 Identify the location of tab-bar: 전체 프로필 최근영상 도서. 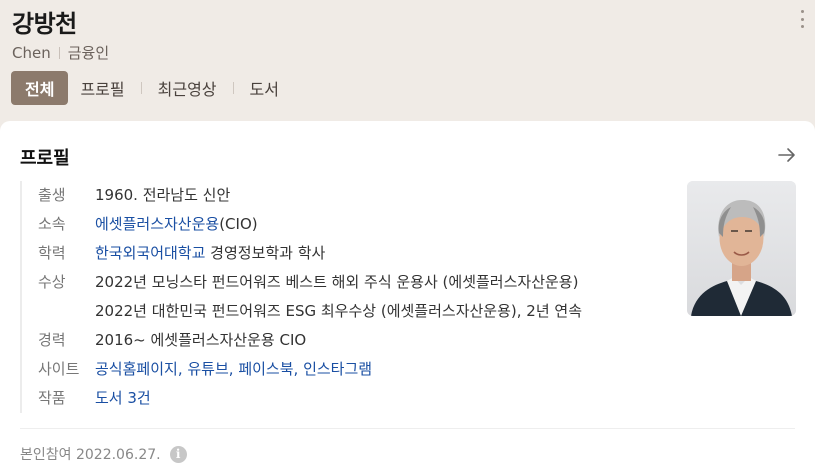
(151, 88).